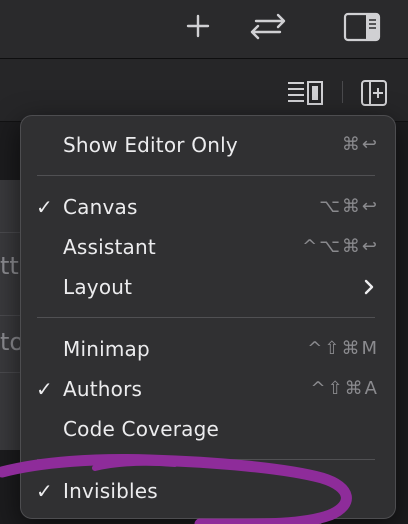  Describe the element at coordinates (208, 207) in the screenshot. I see `menu-item-canvas: ✓ Canvas ⌥⌘↩` at that location.